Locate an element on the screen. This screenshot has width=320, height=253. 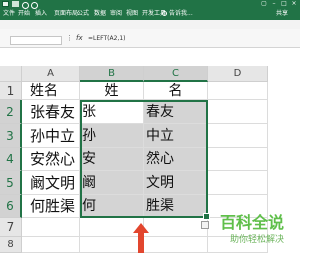
select-all-corner is located at coordinates (11, 74).